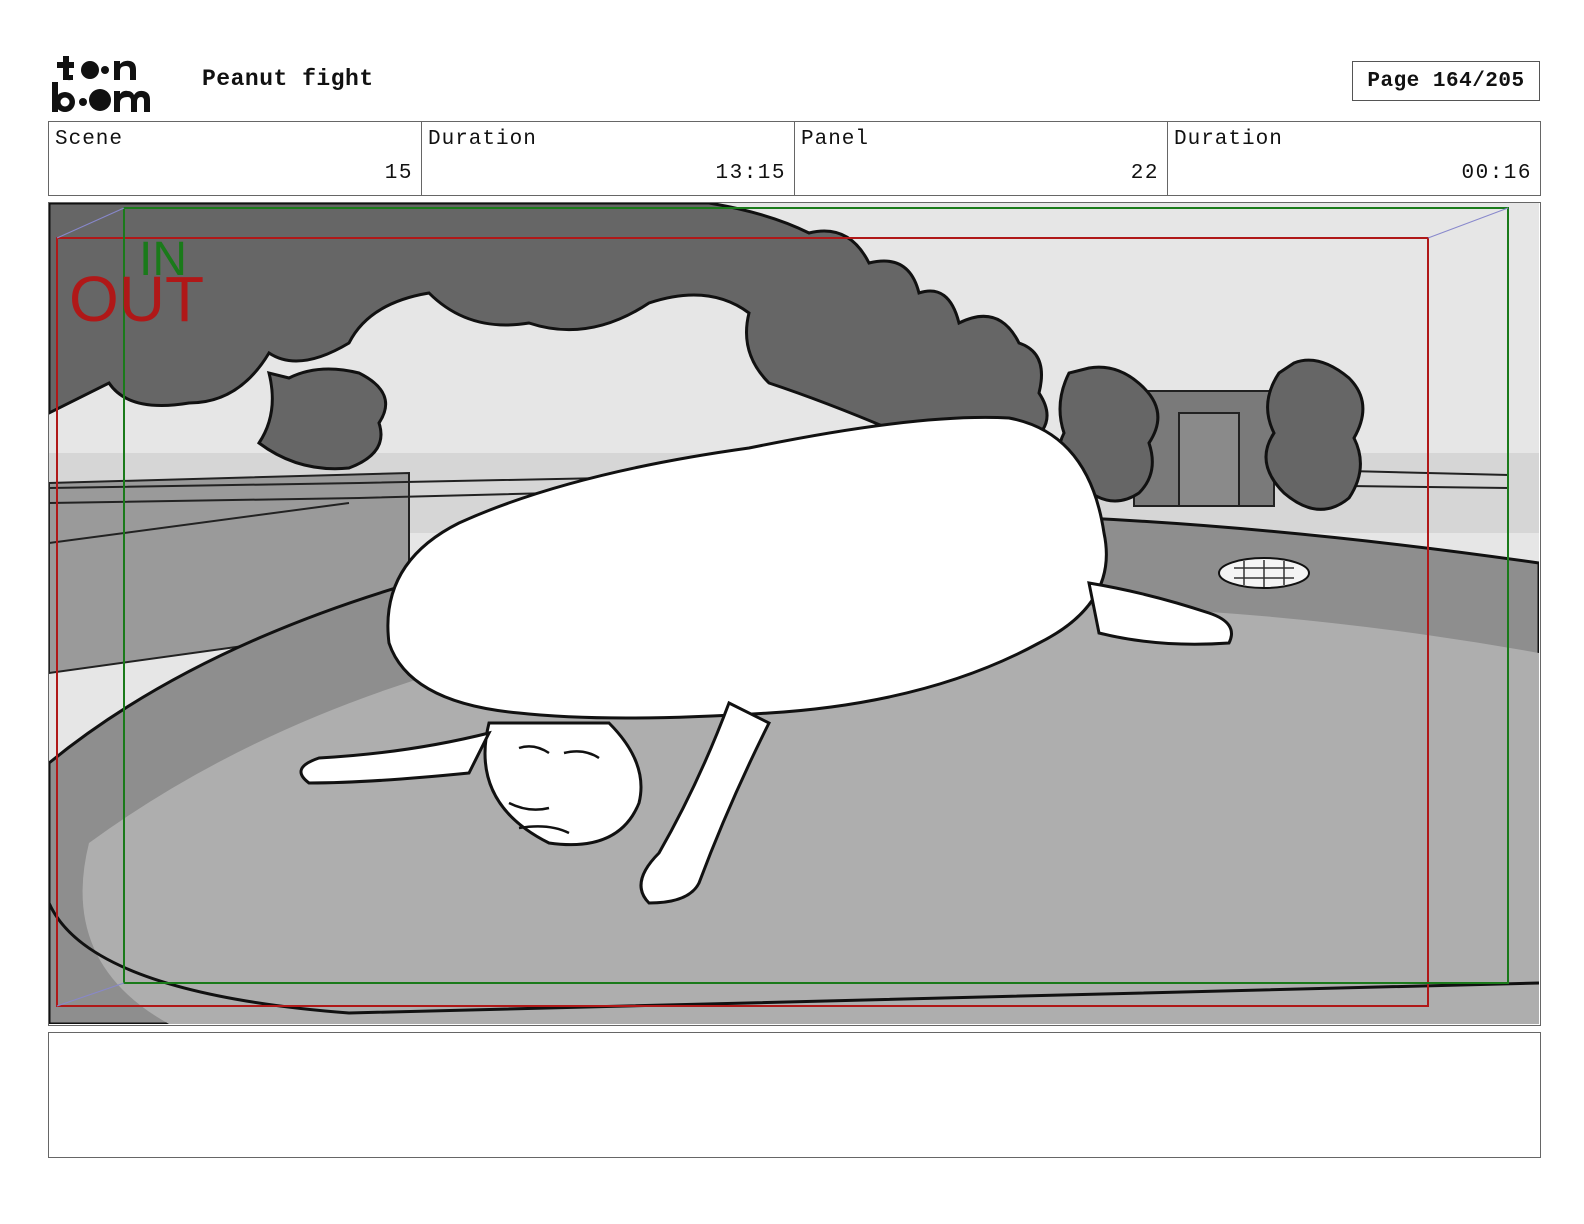 The width and height of the screenshot is (1584, 1224). What do you see at coordinates (1209, 459) in the screenshot?
I see `building-door` at bounding box center [1209, 459].